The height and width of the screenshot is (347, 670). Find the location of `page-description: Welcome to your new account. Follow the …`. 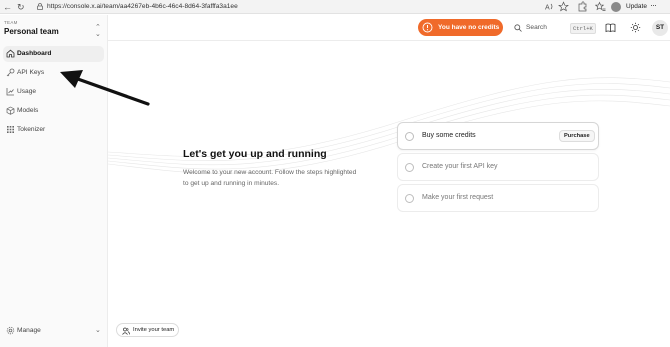

page-description: Welcome to your new account. Follow the … is located at coordinates (270, 178).